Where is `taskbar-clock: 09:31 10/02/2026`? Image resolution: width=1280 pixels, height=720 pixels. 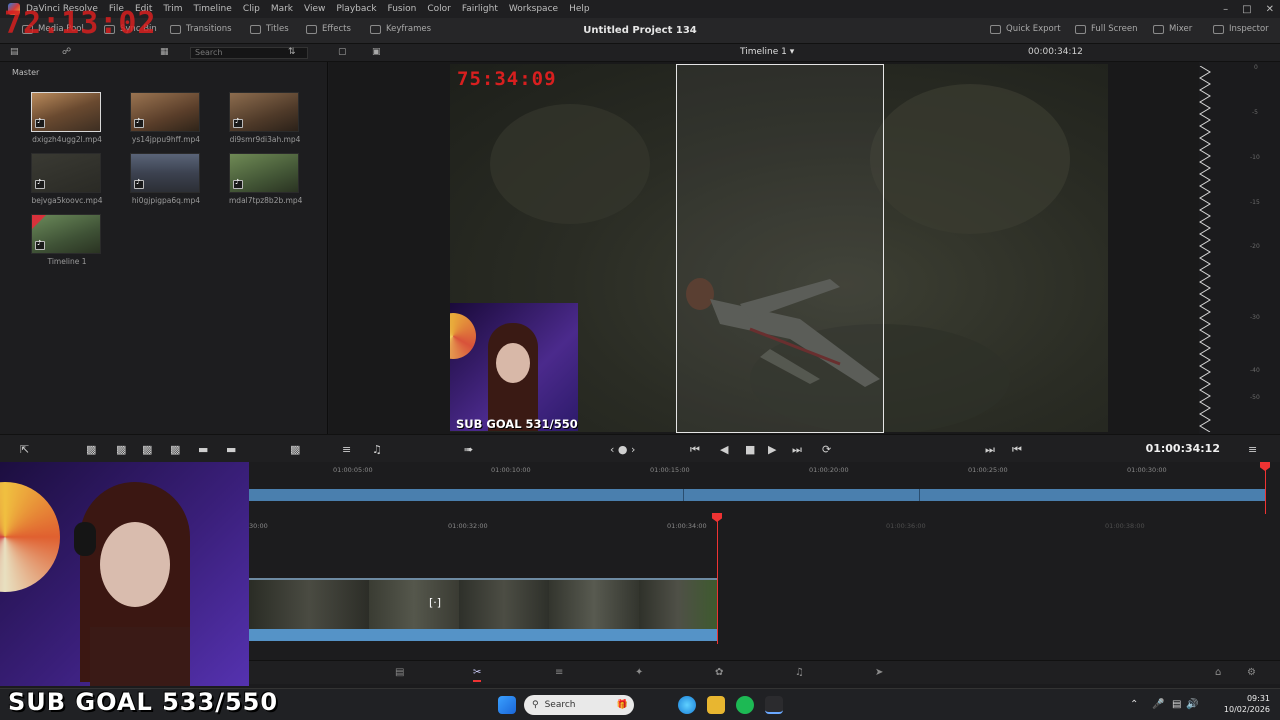
taskbar-clock: 09:31 10/02/2026 is located at coordinates (1247, 704).